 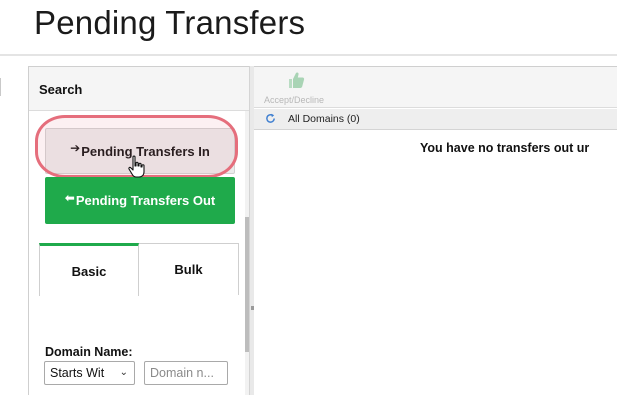 I want to click on all-domains-bar: All Domains (0), so click(x=435, y=119).